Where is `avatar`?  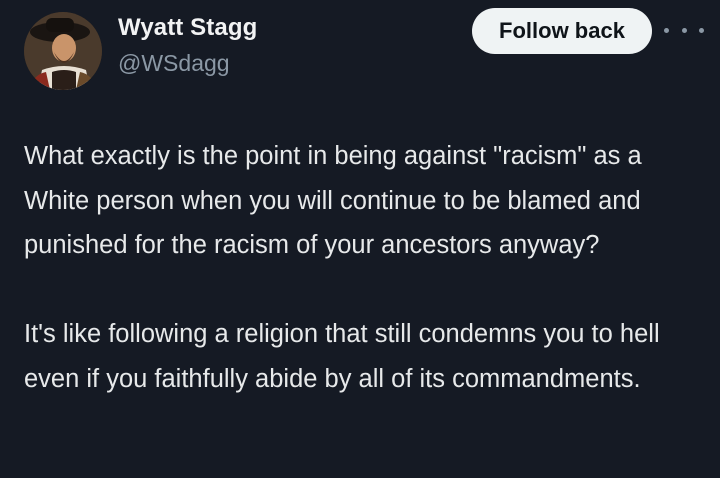
avatar is located at coordinates (63, 51).